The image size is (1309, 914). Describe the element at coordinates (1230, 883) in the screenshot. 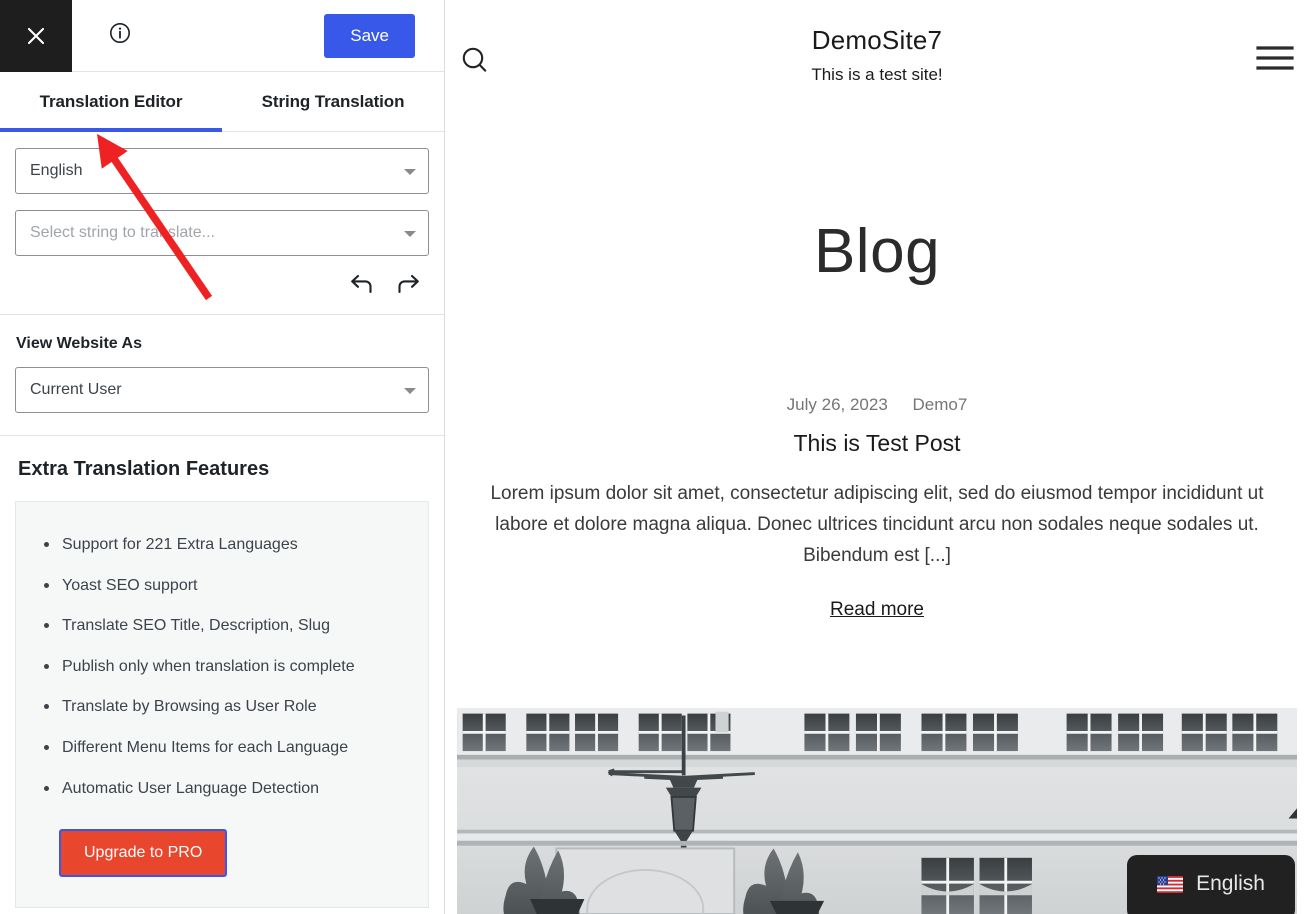

I see `language-switcher-label: English` at that location.